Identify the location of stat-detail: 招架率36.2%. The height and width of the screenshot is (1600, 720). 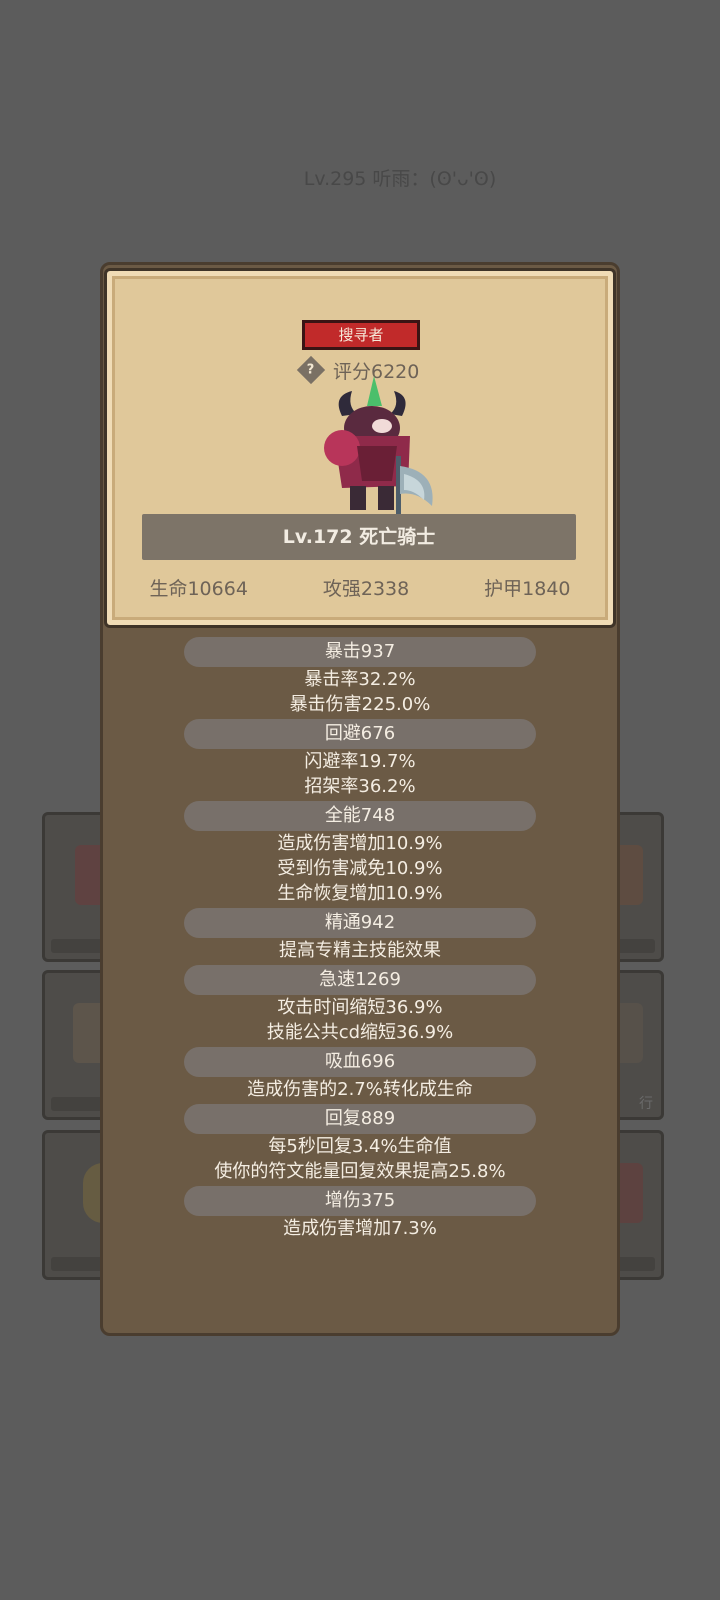
(360, 786).